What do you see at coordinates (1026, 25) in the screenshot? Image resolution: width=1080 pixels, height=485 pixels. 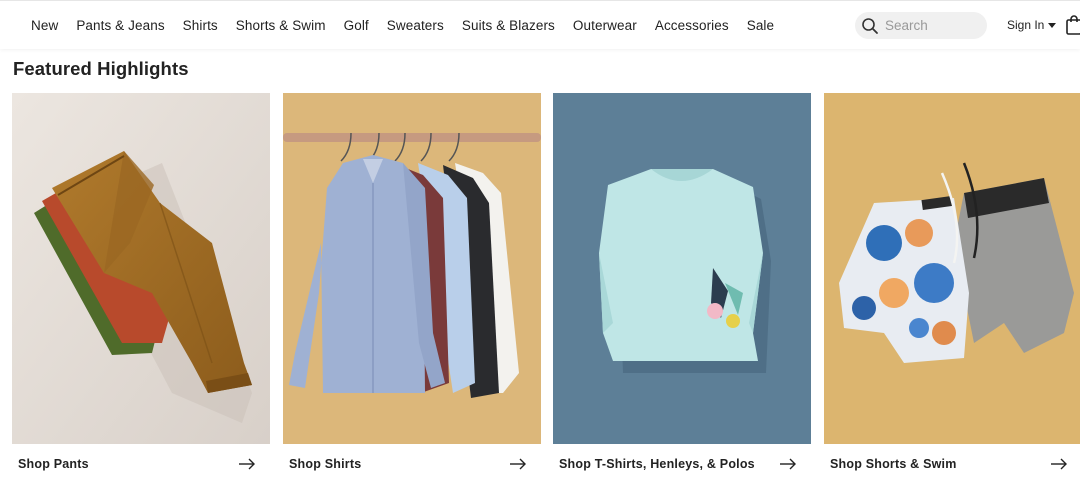 I see `sign-in-label: Sign In` at bounding box center [1026, 25].